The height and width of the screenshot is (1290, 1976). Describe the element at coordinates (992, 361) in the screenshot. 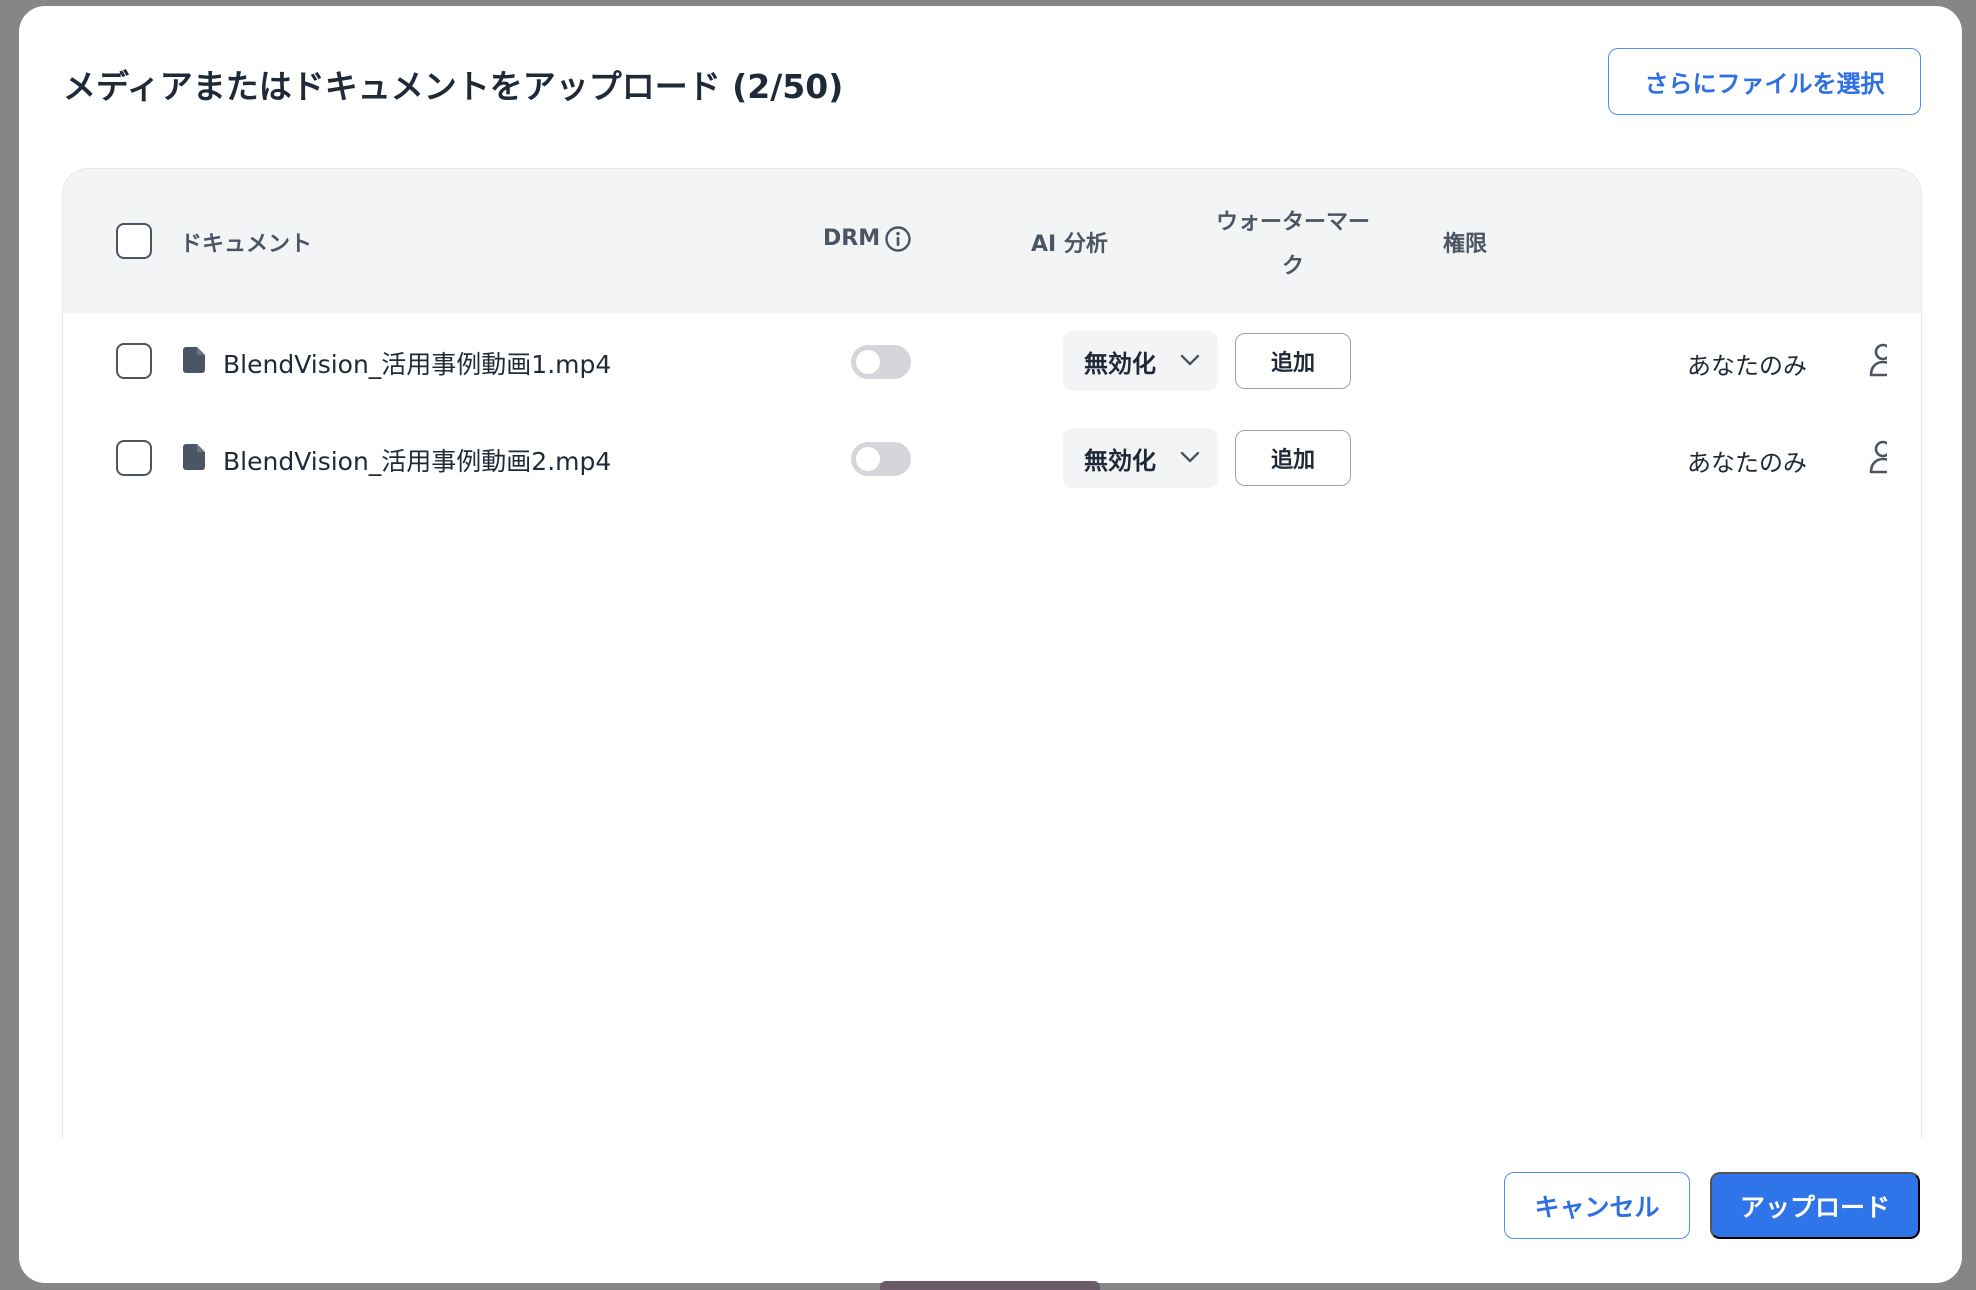

I see `table-row: BlendVision_活用事例動画1.mp4 無効化 追加 あなたのみ` at that location.